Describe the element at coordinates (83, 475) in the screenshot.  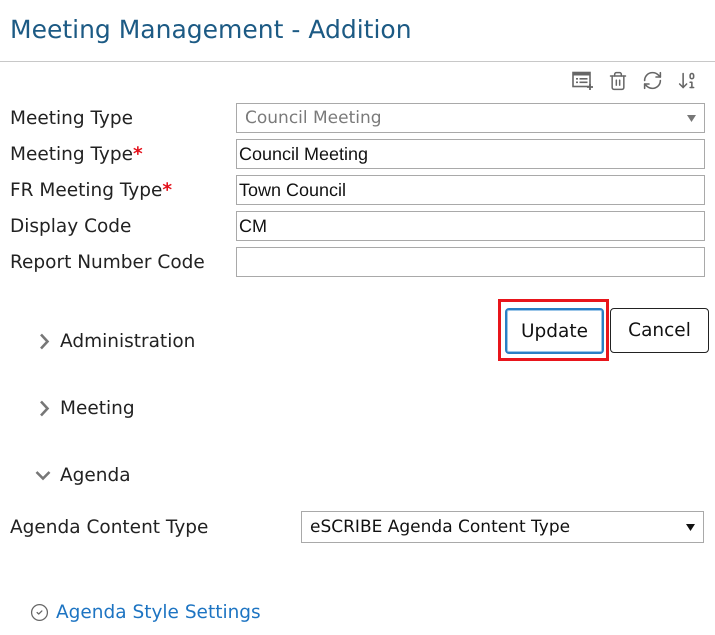
I see `section-header: Agenda` at that location.